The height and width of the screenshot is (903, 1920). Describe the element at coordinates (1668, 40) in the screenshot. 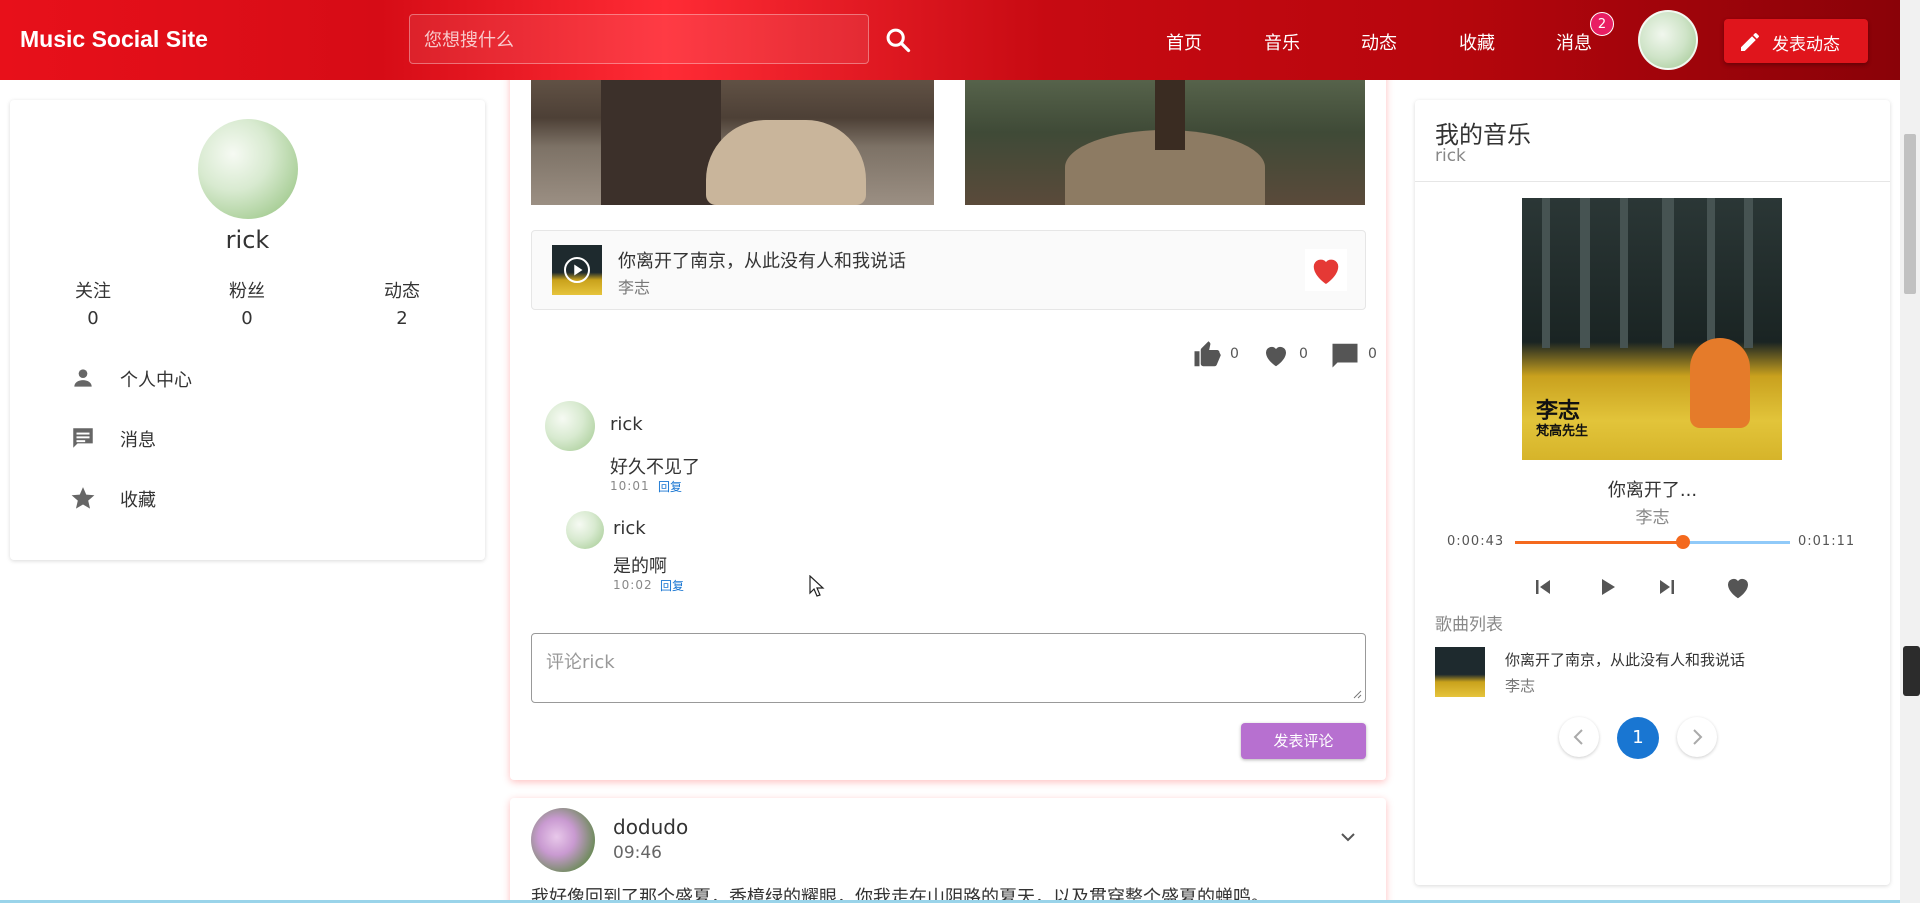

I see `user-avatar` at that location.